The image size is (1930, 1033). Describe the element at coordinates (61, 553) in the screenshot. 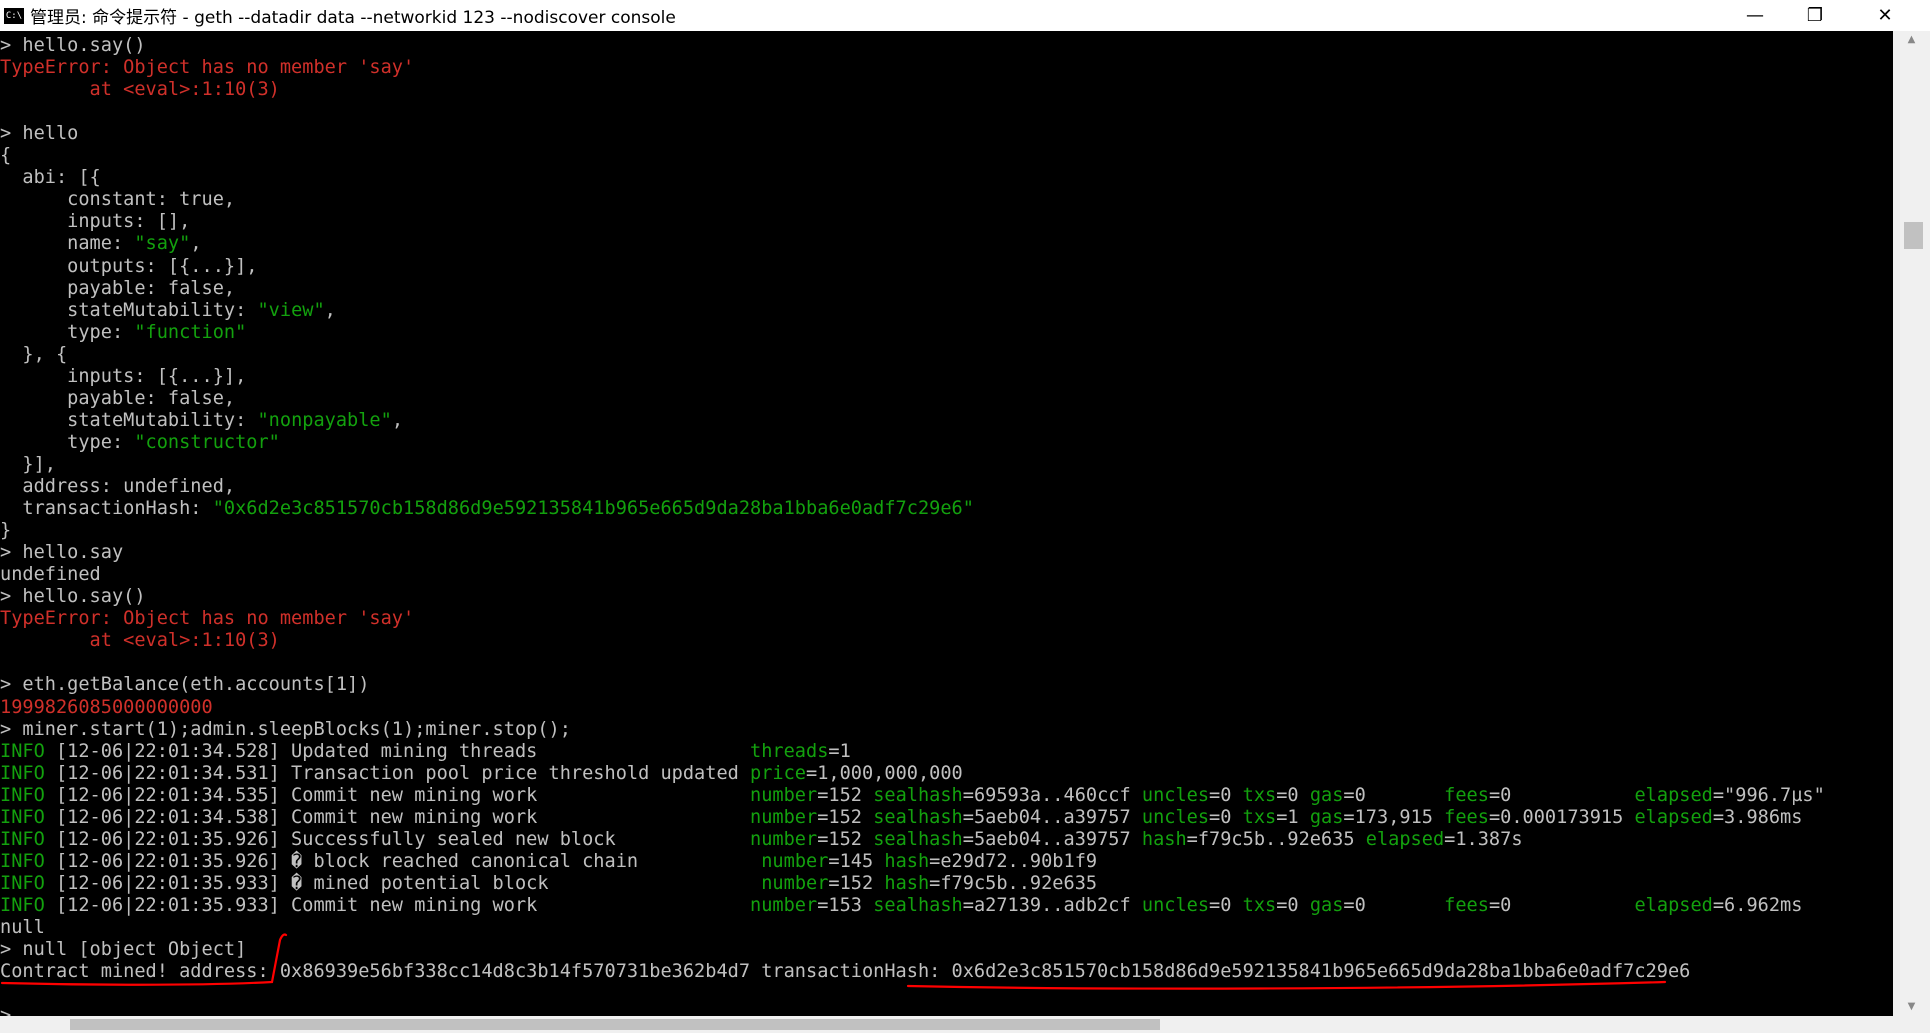

I see `console-line: > hello.say` at that location.